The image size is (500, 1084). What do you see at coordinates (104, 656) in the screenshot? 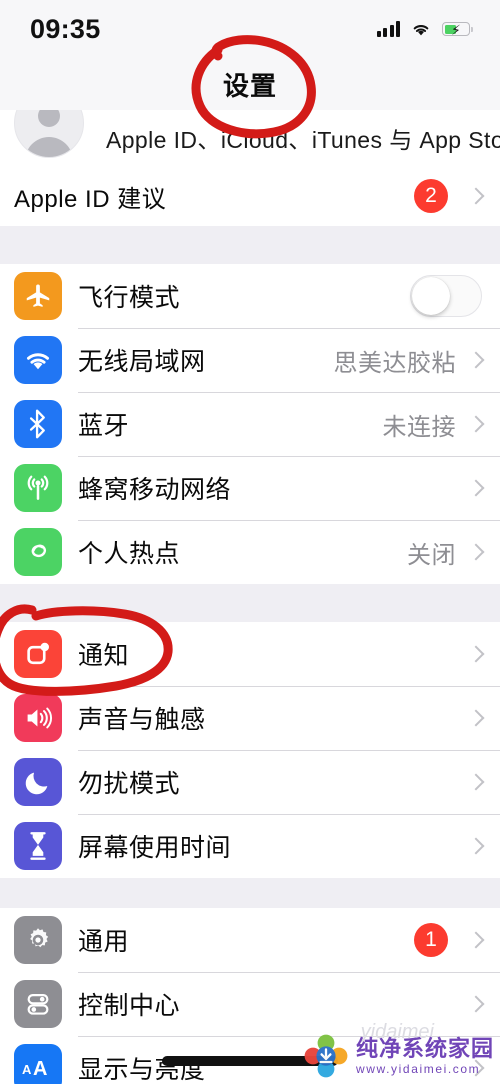
I see `row-label: 通知` at bounding box center [104, 656].